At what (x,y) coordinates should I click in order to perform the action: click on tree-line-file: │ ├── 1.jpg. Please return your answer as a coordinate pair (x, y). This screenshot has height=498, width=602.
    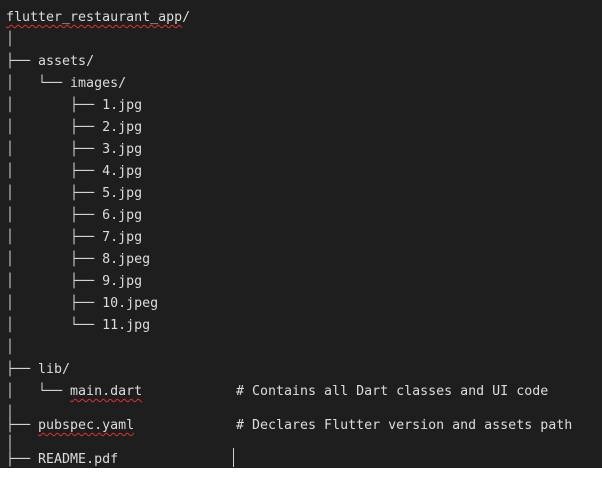
    Looking at the image, I should click on (74, 106).